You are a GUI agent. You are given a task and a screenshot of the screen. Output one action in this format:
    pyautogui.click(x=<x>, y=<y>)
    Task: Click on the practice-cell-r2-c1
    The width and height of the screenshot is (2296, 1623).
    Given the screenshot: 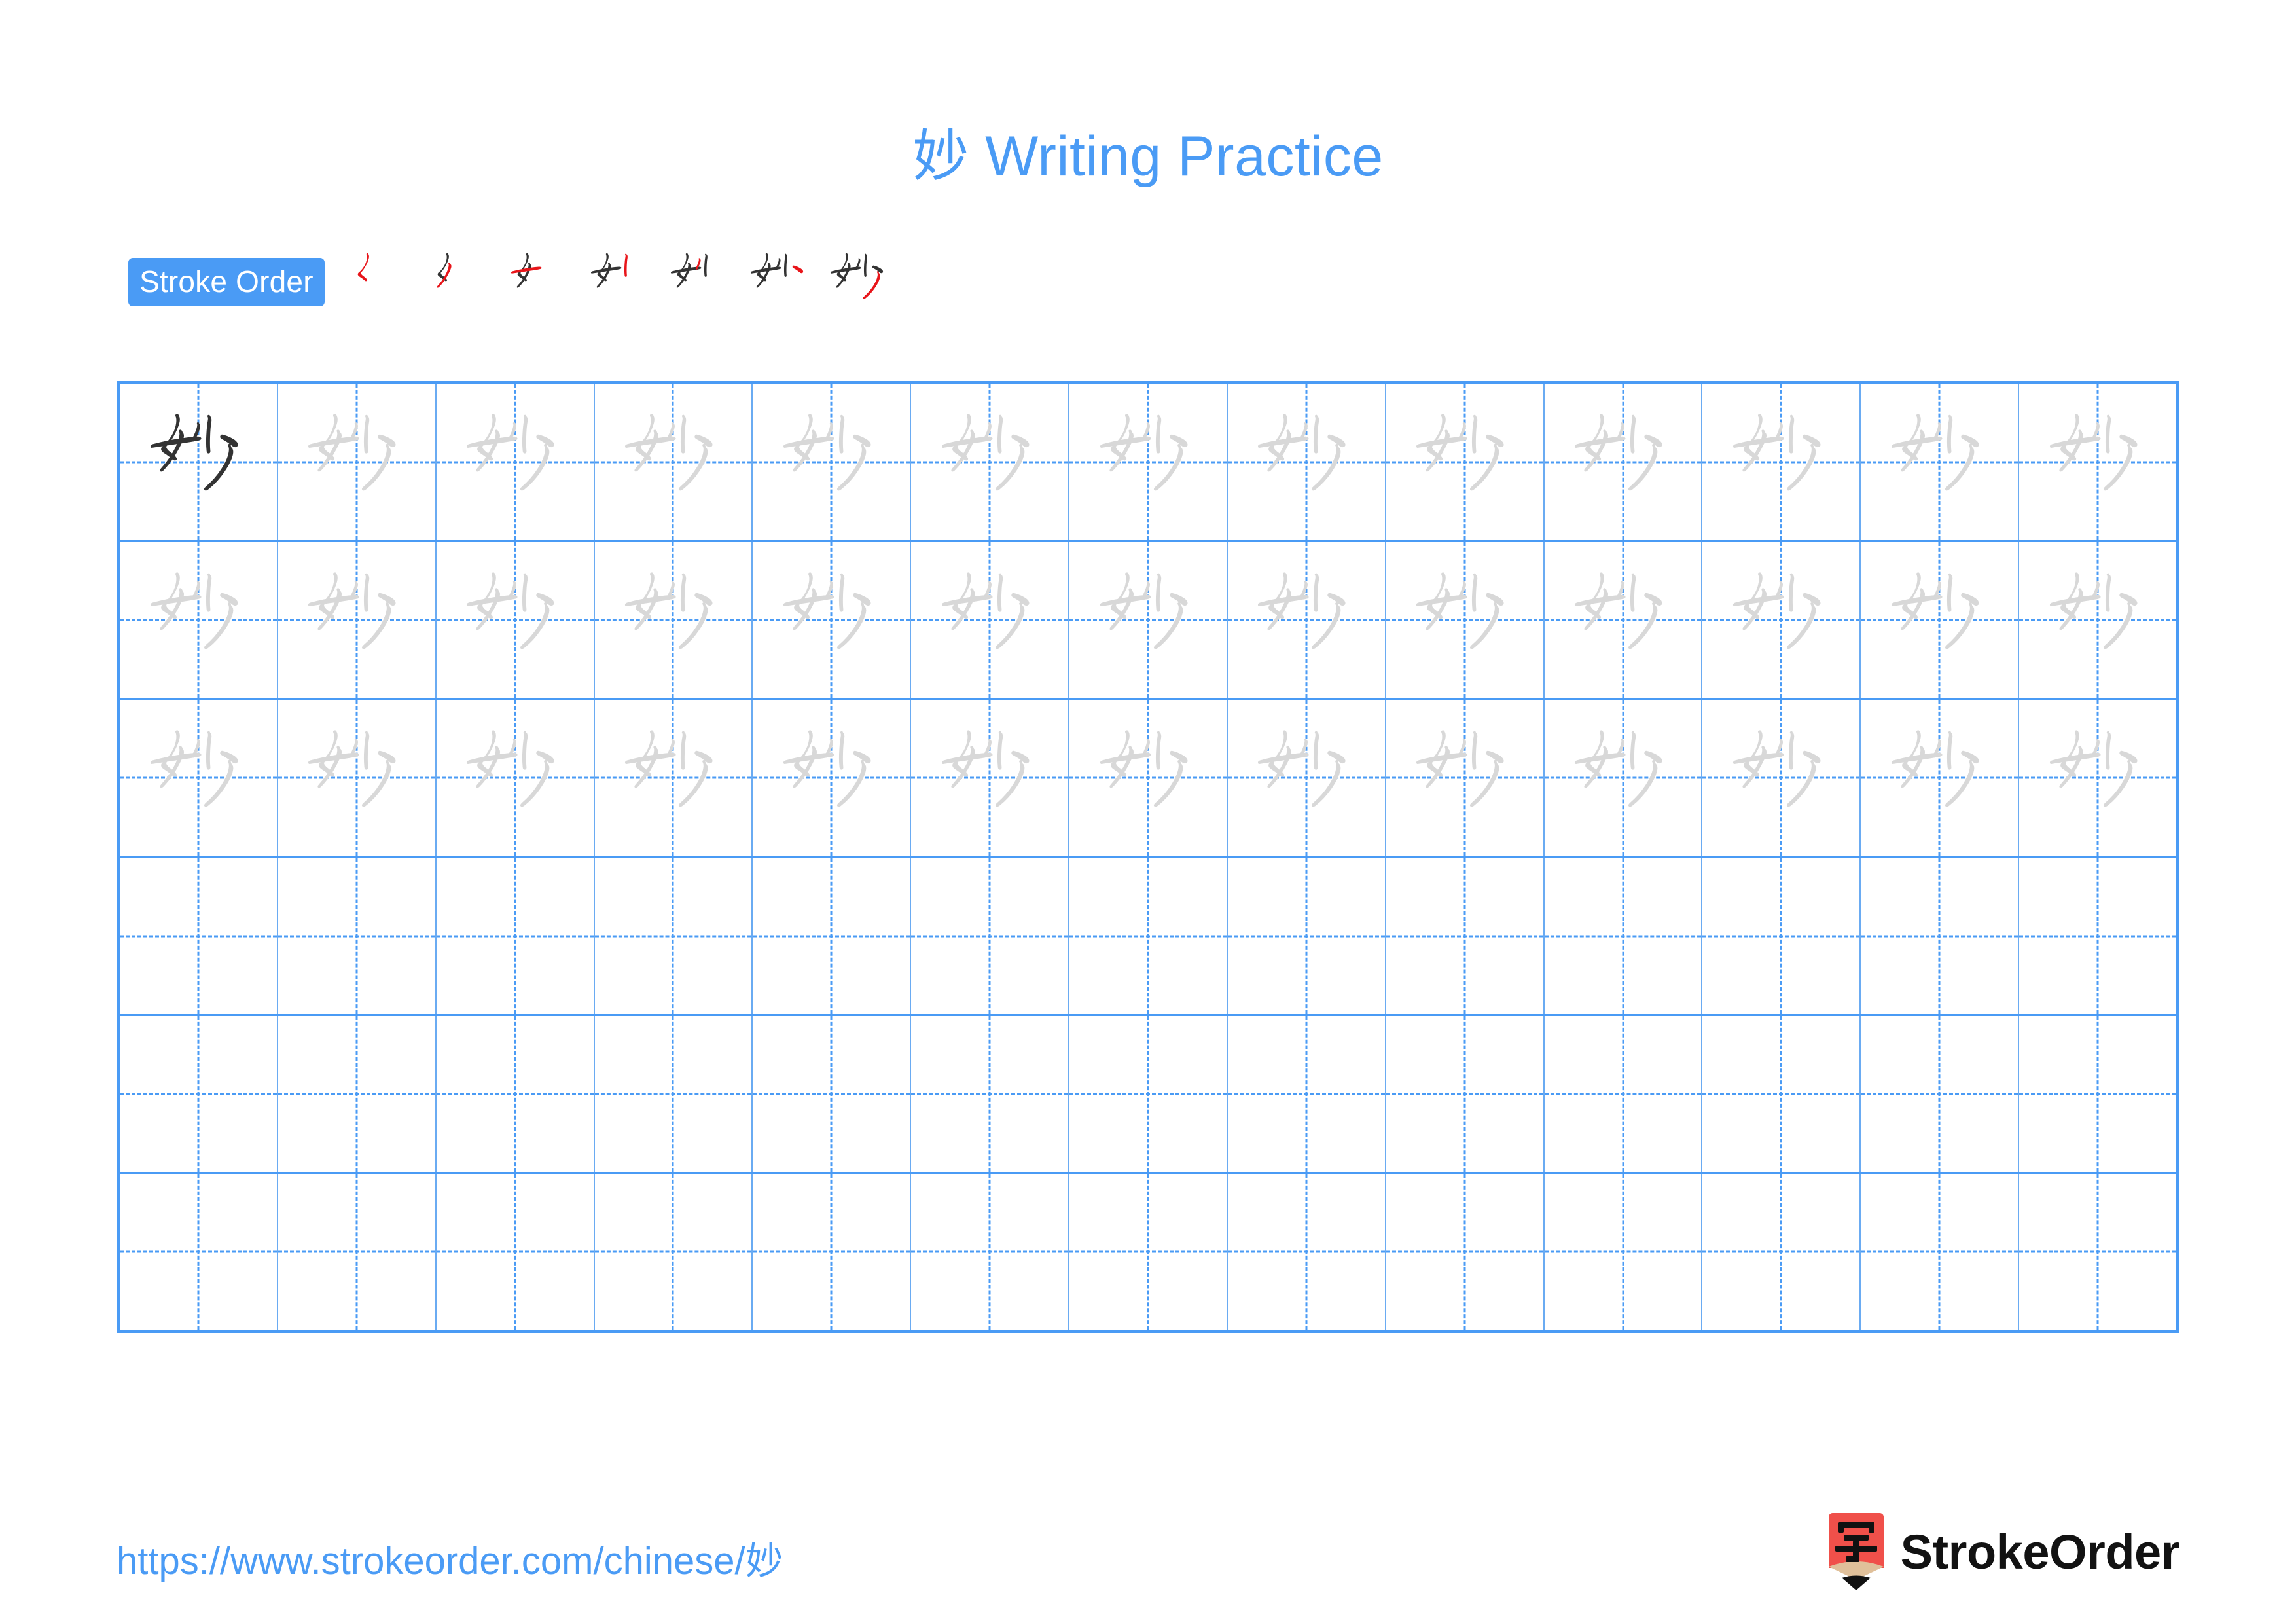 What is the action you would take?
    pyautogui.click(x=199, y=620)
    